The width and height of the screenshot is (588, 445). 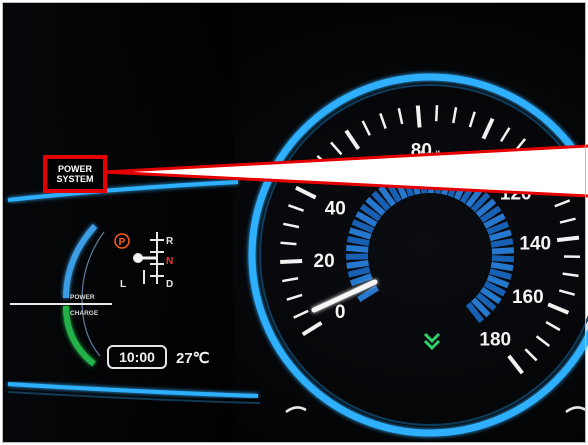 What do you see at coordinates (122, 242) in the screenshot?
I see `park-indicator: P` at bounding box center [122, 242].